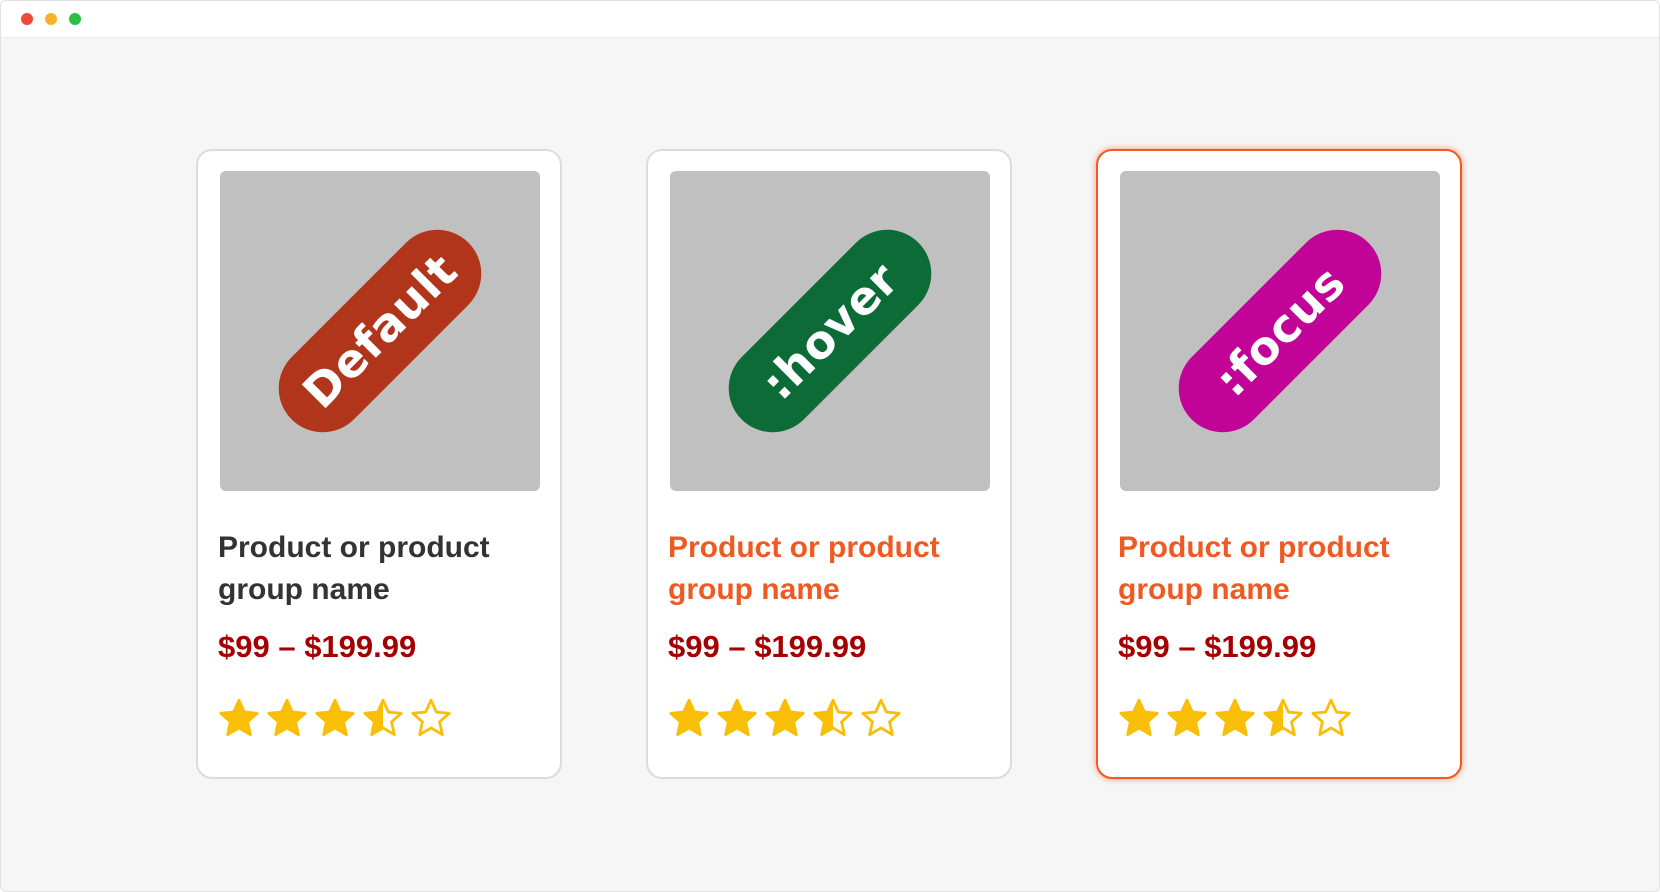 The width and height of the screenshot is (1660, 892). Describe the element at coordinates (75, 19) in the screenshot. I see `zoom-button` at that location.